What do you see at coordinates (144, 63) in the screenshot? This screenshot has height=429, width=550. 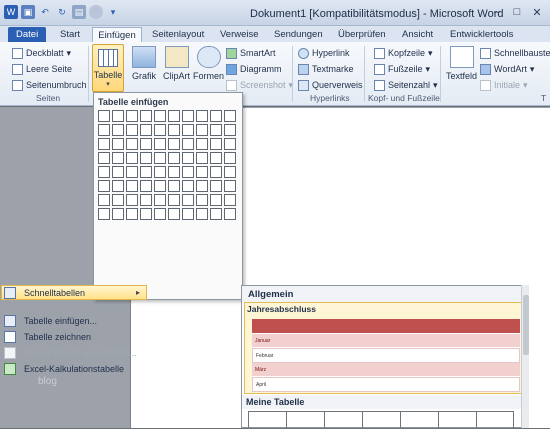 I see `grafik-button: Grafik` at bounding box center [144, 63].